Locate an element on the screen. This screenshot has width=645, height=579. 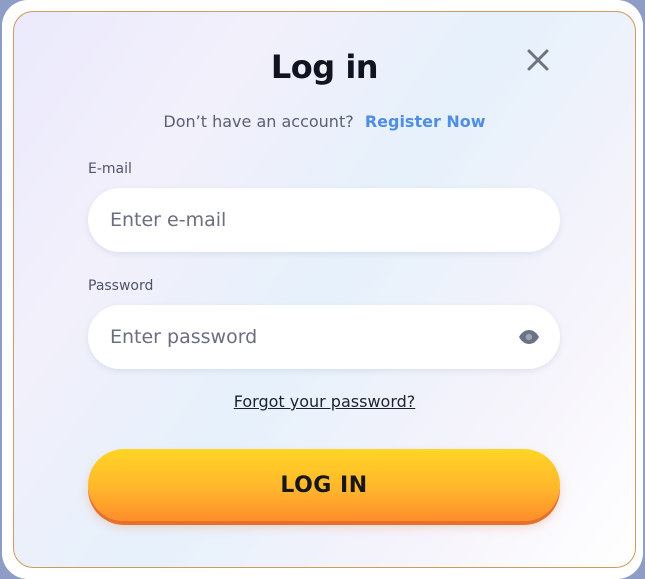
register-now-link: Register Now is located at coordinates (425, 121).